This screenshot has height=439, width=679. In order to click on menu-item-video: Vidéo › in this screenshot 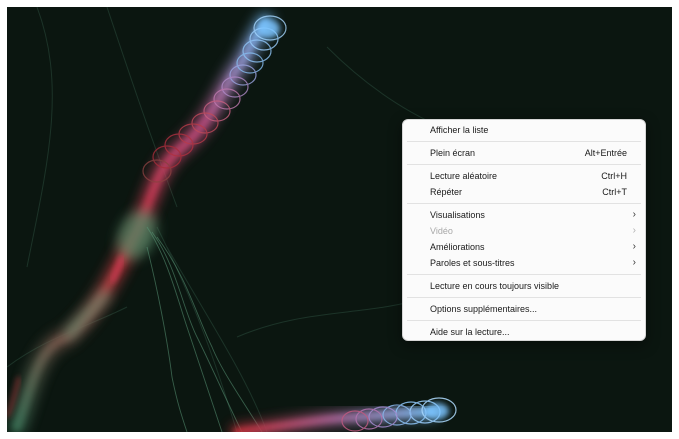, I will do `click(524, 231)`.